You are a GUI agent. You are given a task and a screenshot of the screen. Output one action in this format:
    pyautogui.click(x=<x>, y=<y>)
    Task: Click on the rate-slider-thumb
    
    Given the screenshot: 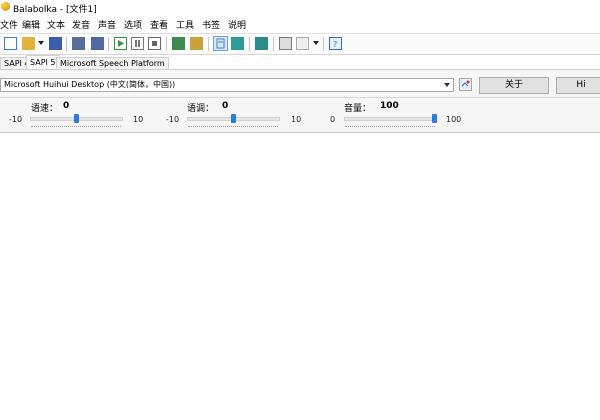 What is the action you would take?
    pyautogui.click(x=76, y=118)
    